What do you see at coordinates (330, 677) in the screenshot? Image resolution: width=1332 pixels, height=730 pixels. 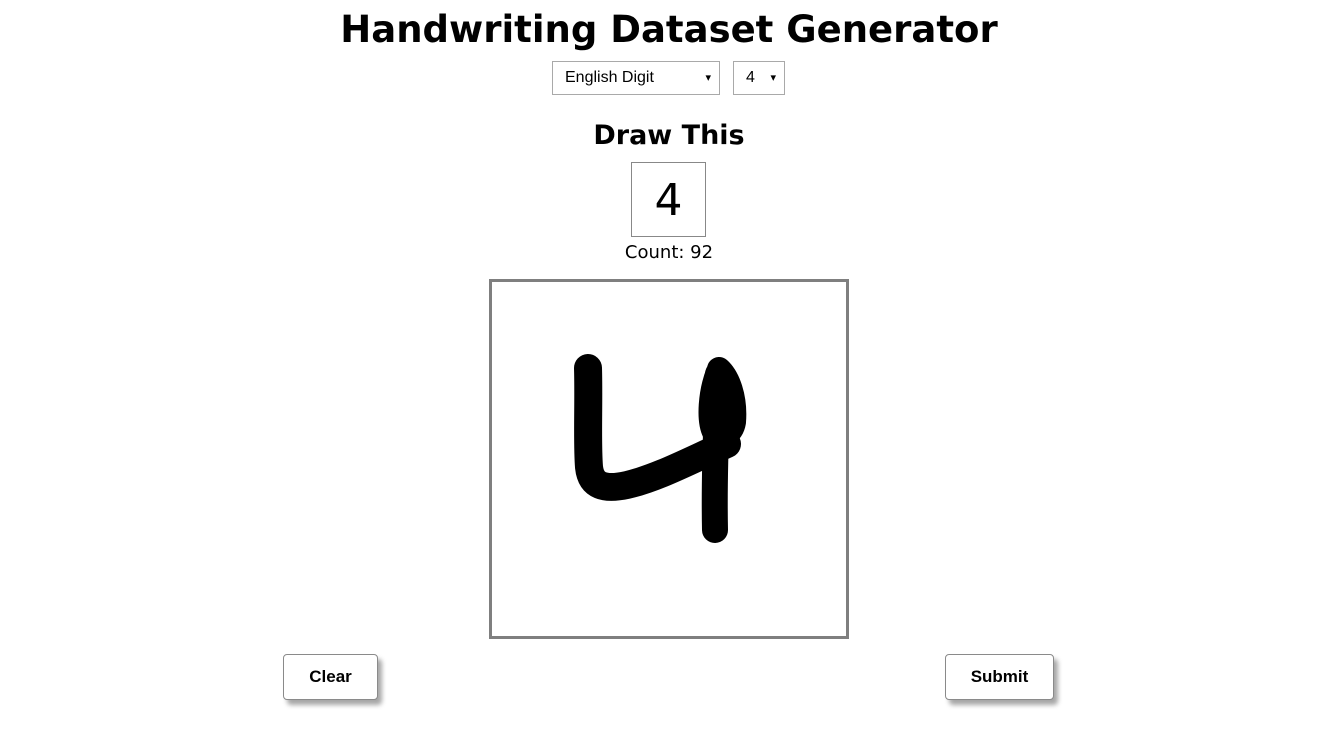 I see `clear-button: Clear` at bounding box center [330, 677].